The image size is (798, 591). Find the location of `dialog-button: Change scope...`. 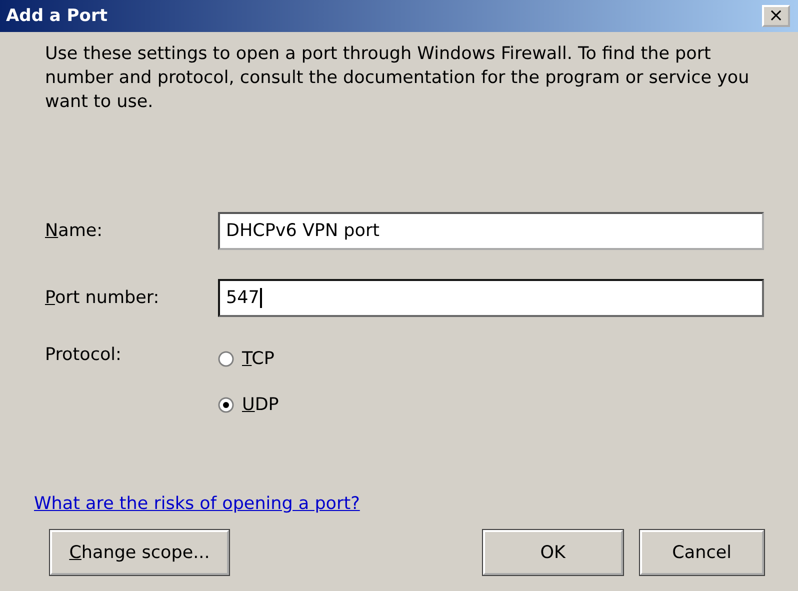

dialog-button: Change scope... is located at coordinates (139, 552).